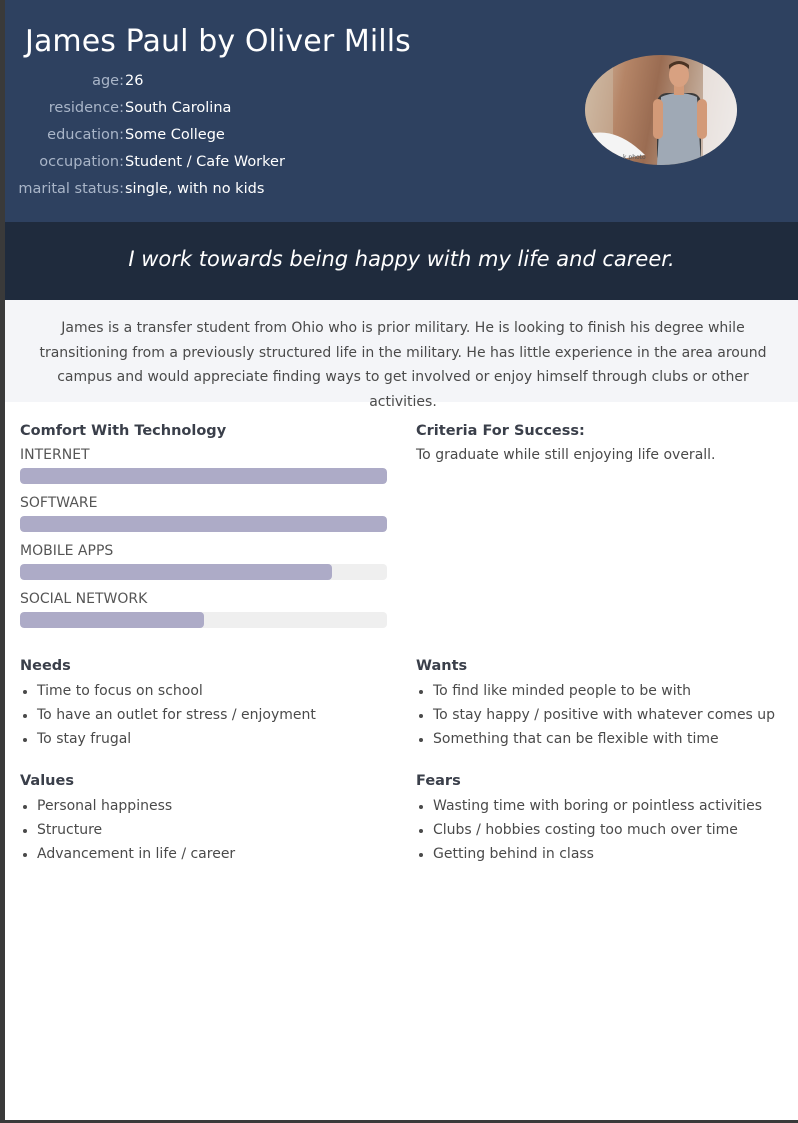 This screenshot has height=1123, width=798. I want to click on tech-label-mobile-apps: MOBILE APPS, so click(67, 551).